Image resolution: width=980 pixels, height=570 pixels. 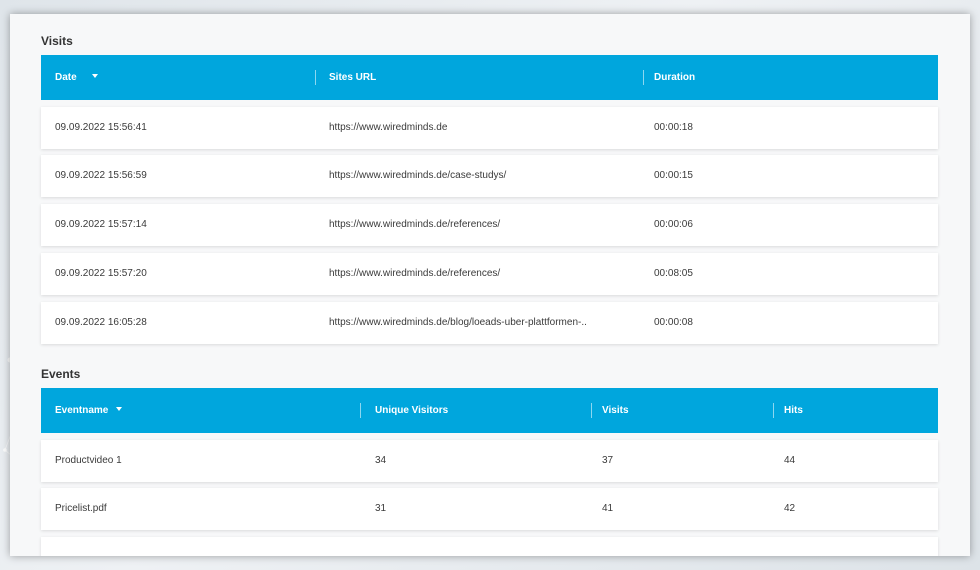 What do you see at coordinates (489, 546) in the screenshot?
I see `table-row-partial` at bounding box center [489, 546].